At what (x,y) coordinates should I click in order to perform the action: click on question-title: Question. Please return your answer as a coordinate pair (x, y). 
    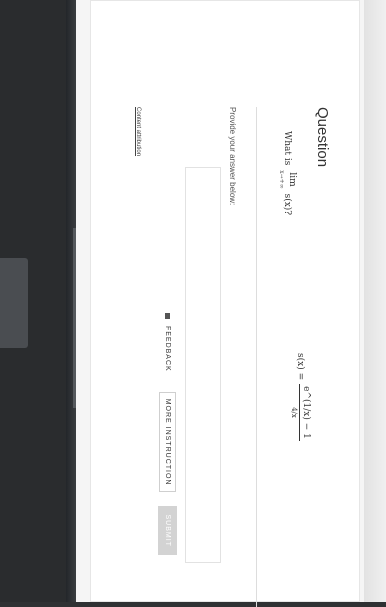
    Looking at the image, I should click on (322, 137).